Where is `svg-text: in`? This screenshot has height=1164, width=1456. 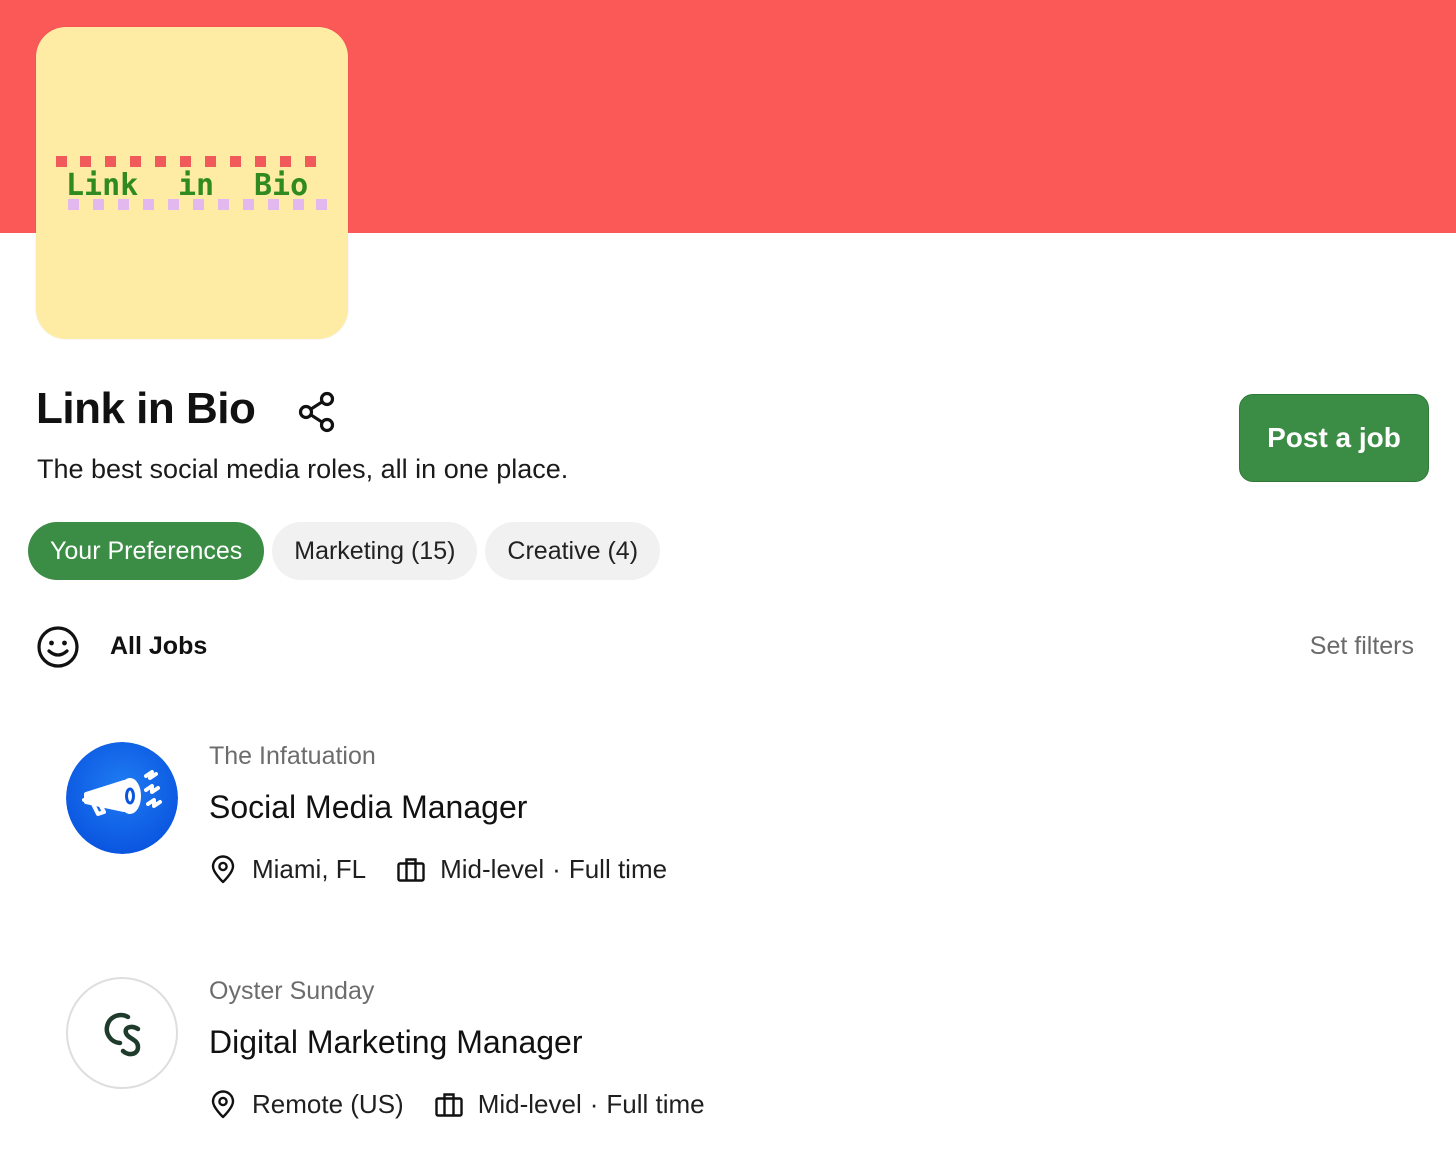
svg-text: in is located at coordinates (196, 185).